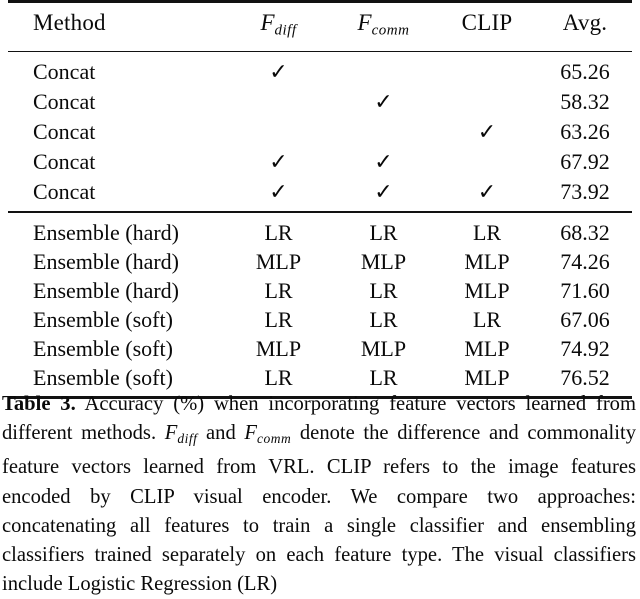 The width and height of the screenshot is (640, 599). I want to click on table-row: Concat ✓ 58.32, so click(320, 102).